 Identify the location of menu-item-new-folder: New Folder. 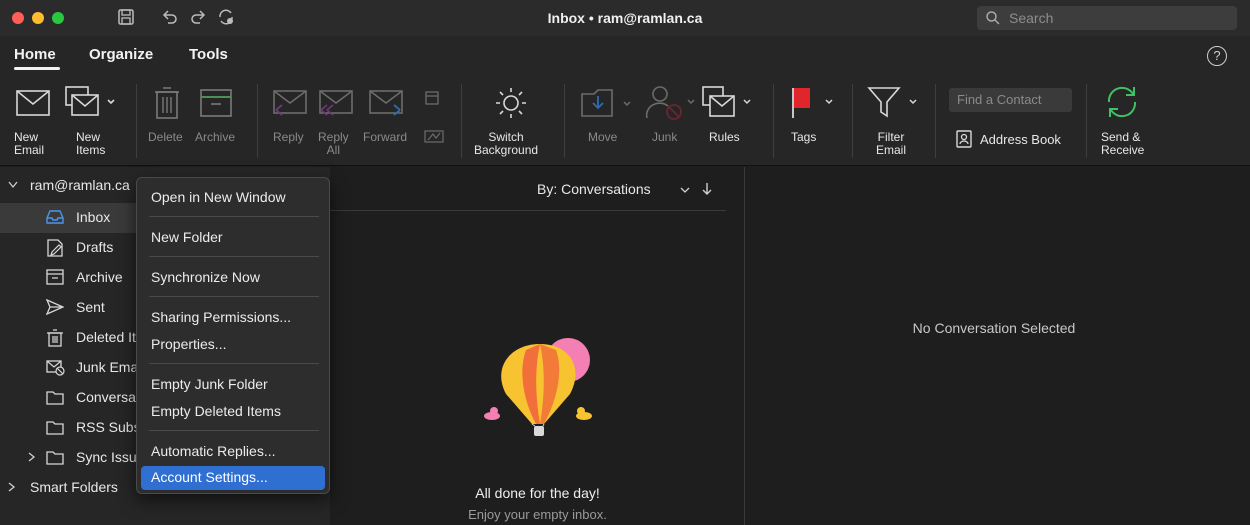
(233, 238).